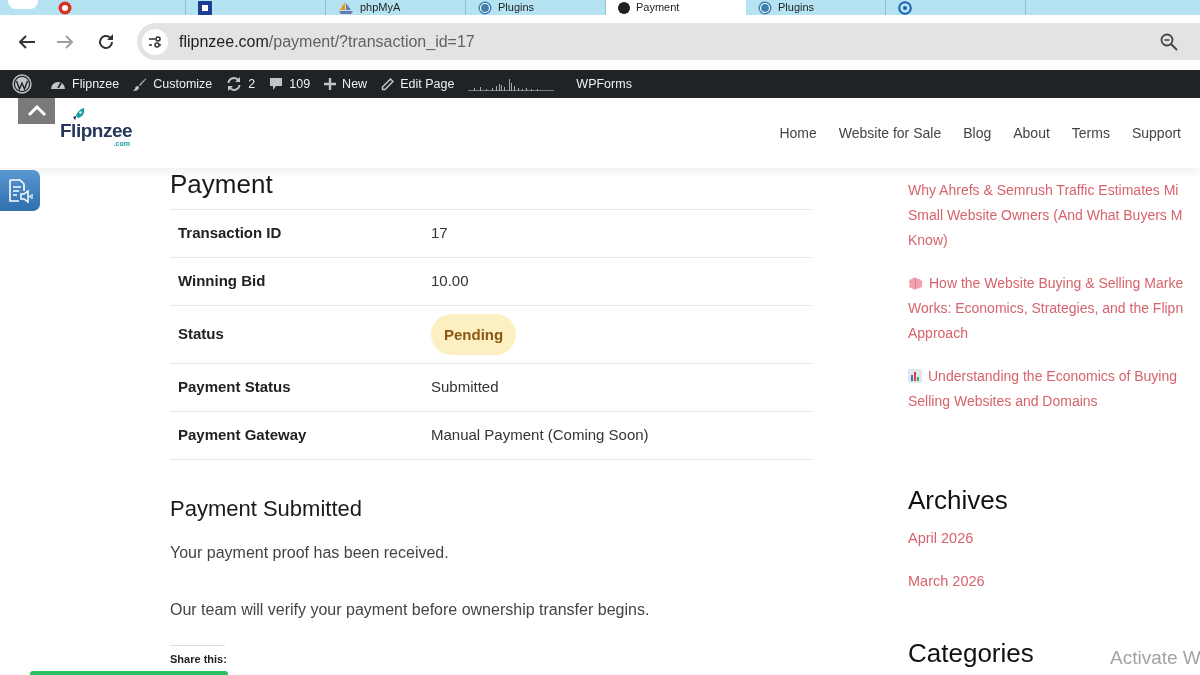 Image resolution: width=1200 pixels, height=675 pixels. What do you see at coordinates (173, 84) in the screenshot?
I see `admin-bar-link: Customize` at bounding box center [173, 84].